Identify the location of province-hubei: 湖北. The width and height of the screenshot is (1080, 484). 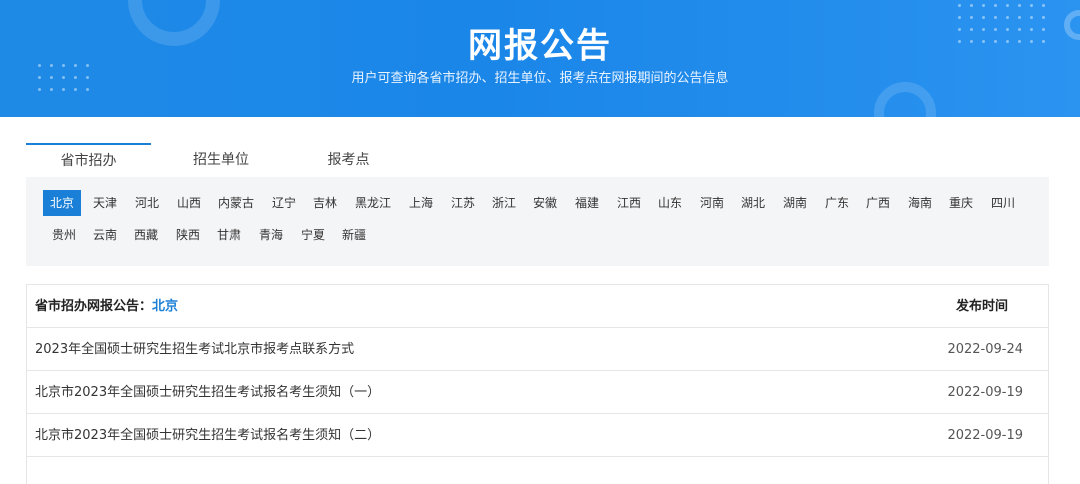
(753, 203).